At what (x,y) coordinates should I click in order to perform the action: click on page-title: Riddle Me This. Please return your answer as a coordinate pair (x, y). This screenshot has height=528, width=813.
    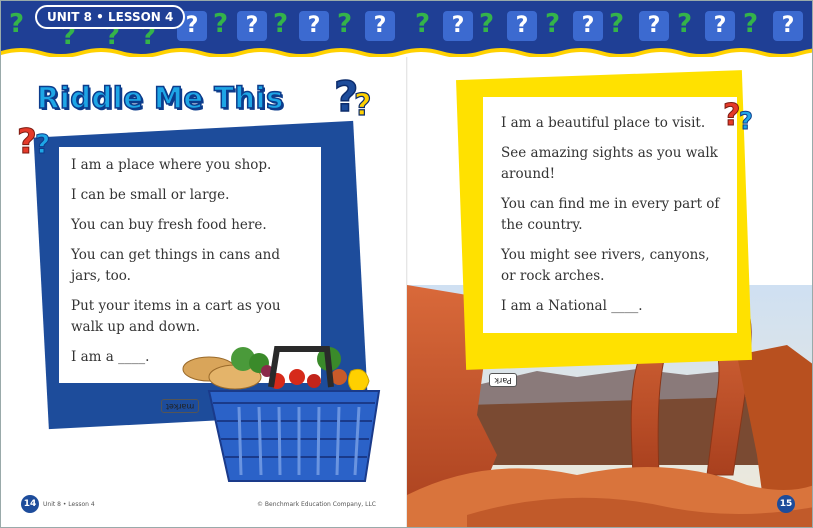
    Looking at the image, I should click on (160, 98).